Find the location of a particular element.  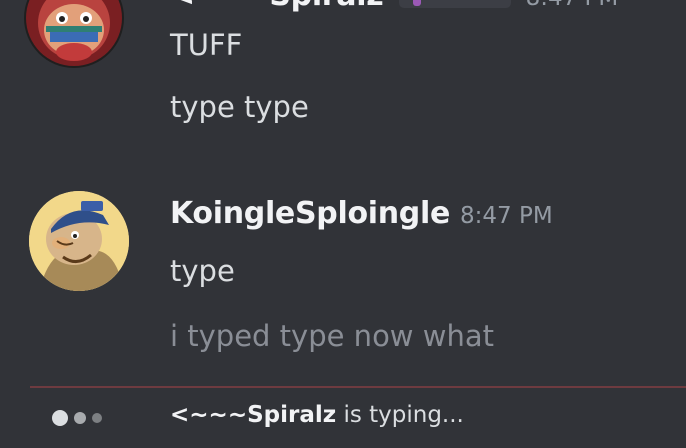

message-text-pending: i typed type now what is located at coordinates (332, 336).